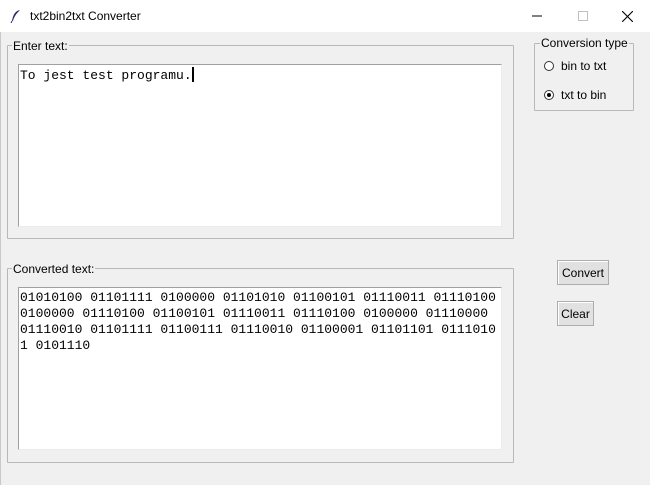 The width and height of the screenshot is (650, 485). I want to click on close-icon, so click(627, 16).